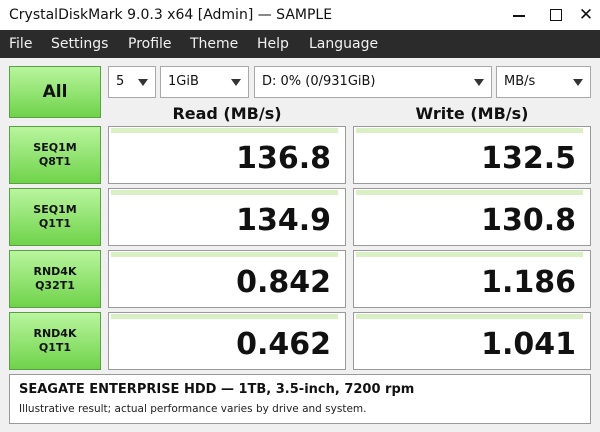 This screenshot has width=600, height=432. What do you see at coordinates (472, 155) in the screenshot?
I see `write-result: 132.5` at bounding box center [472, 155].